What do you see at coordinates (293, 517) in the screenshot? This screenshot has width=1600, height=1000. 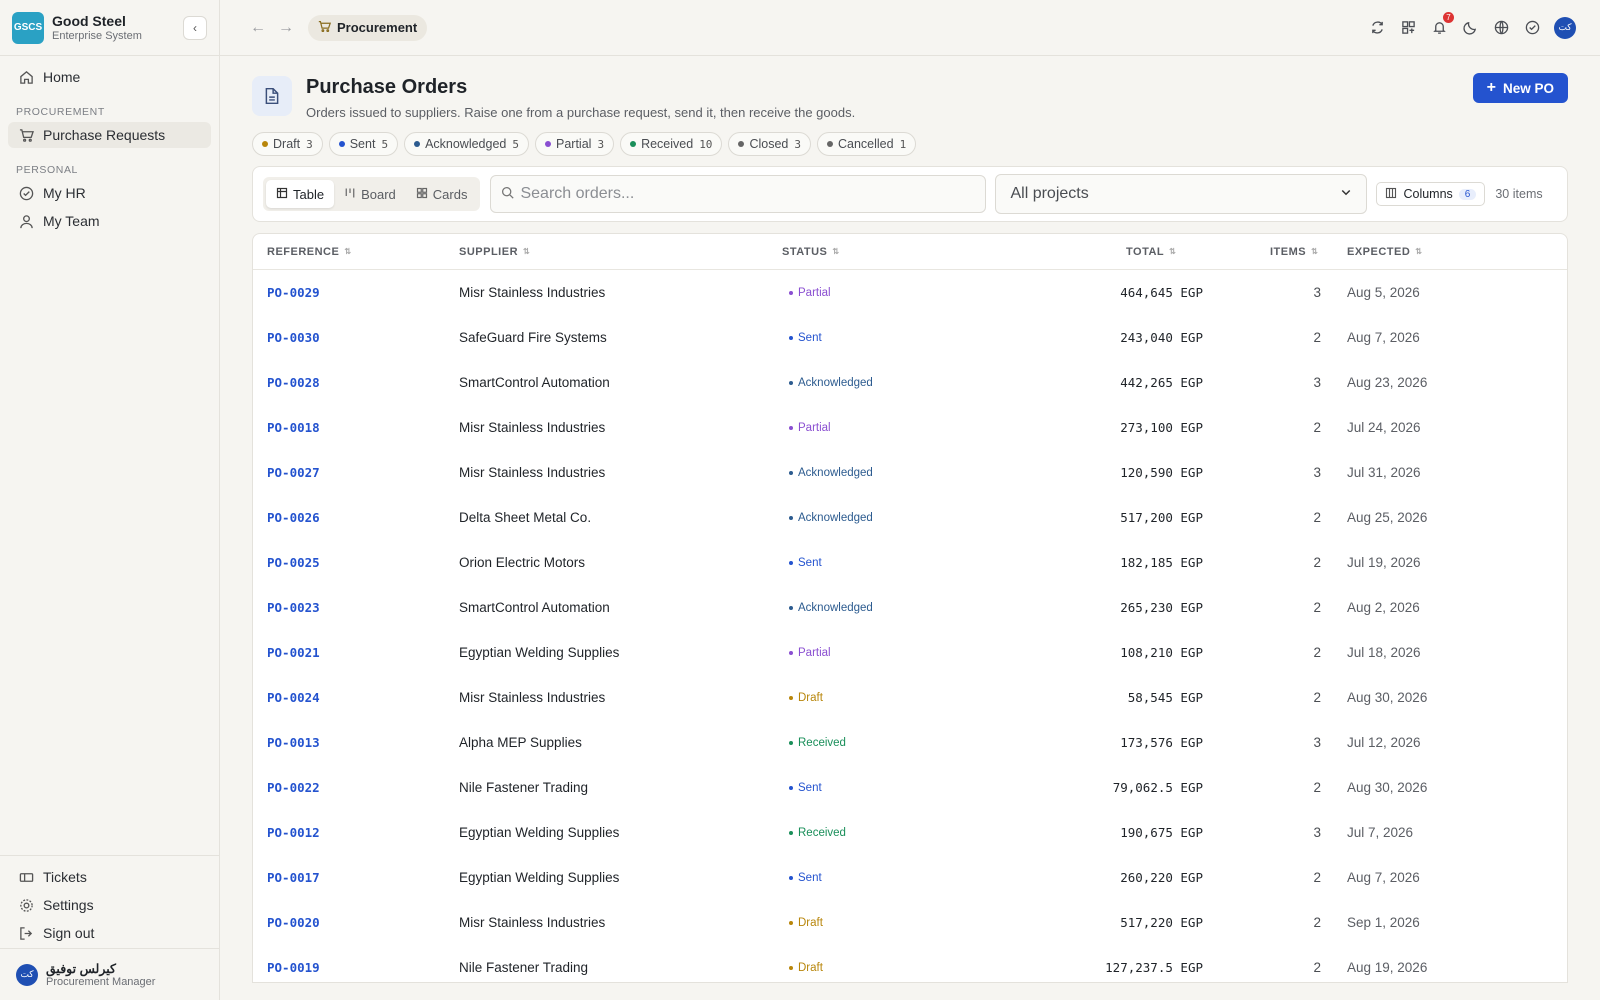 I see `po-reference-link: PO-0026` at bounding box center [293, 517].